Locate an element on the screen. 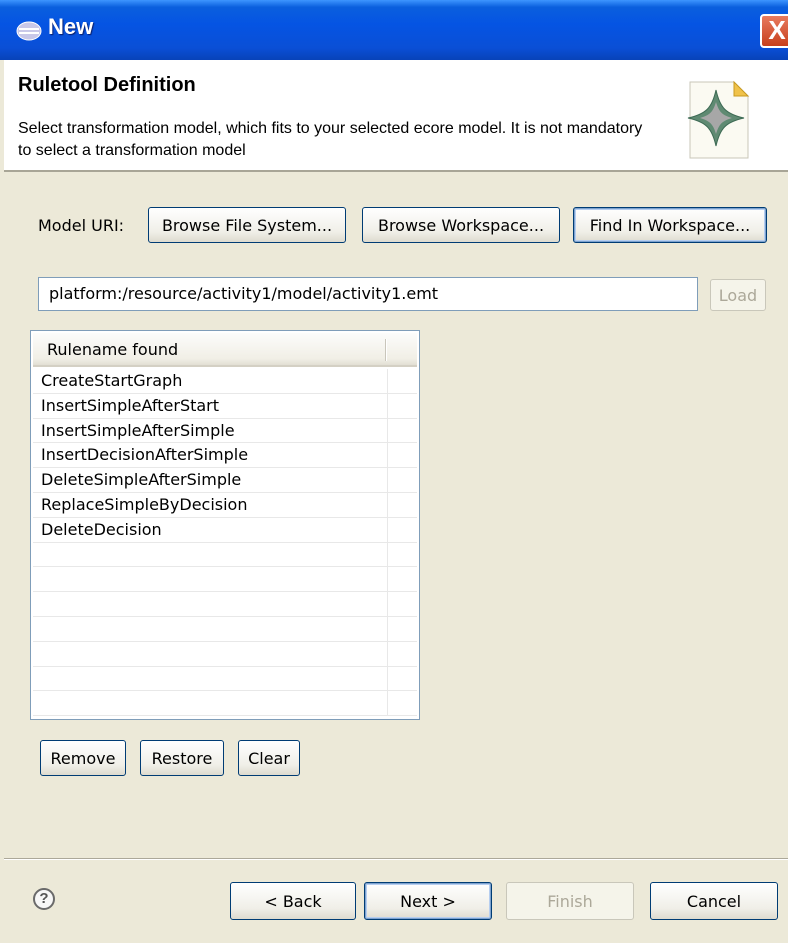 Image resolution: width=788 pixels, height=943 pixels. restore-button: Restore is located at coordinates (182, 758).